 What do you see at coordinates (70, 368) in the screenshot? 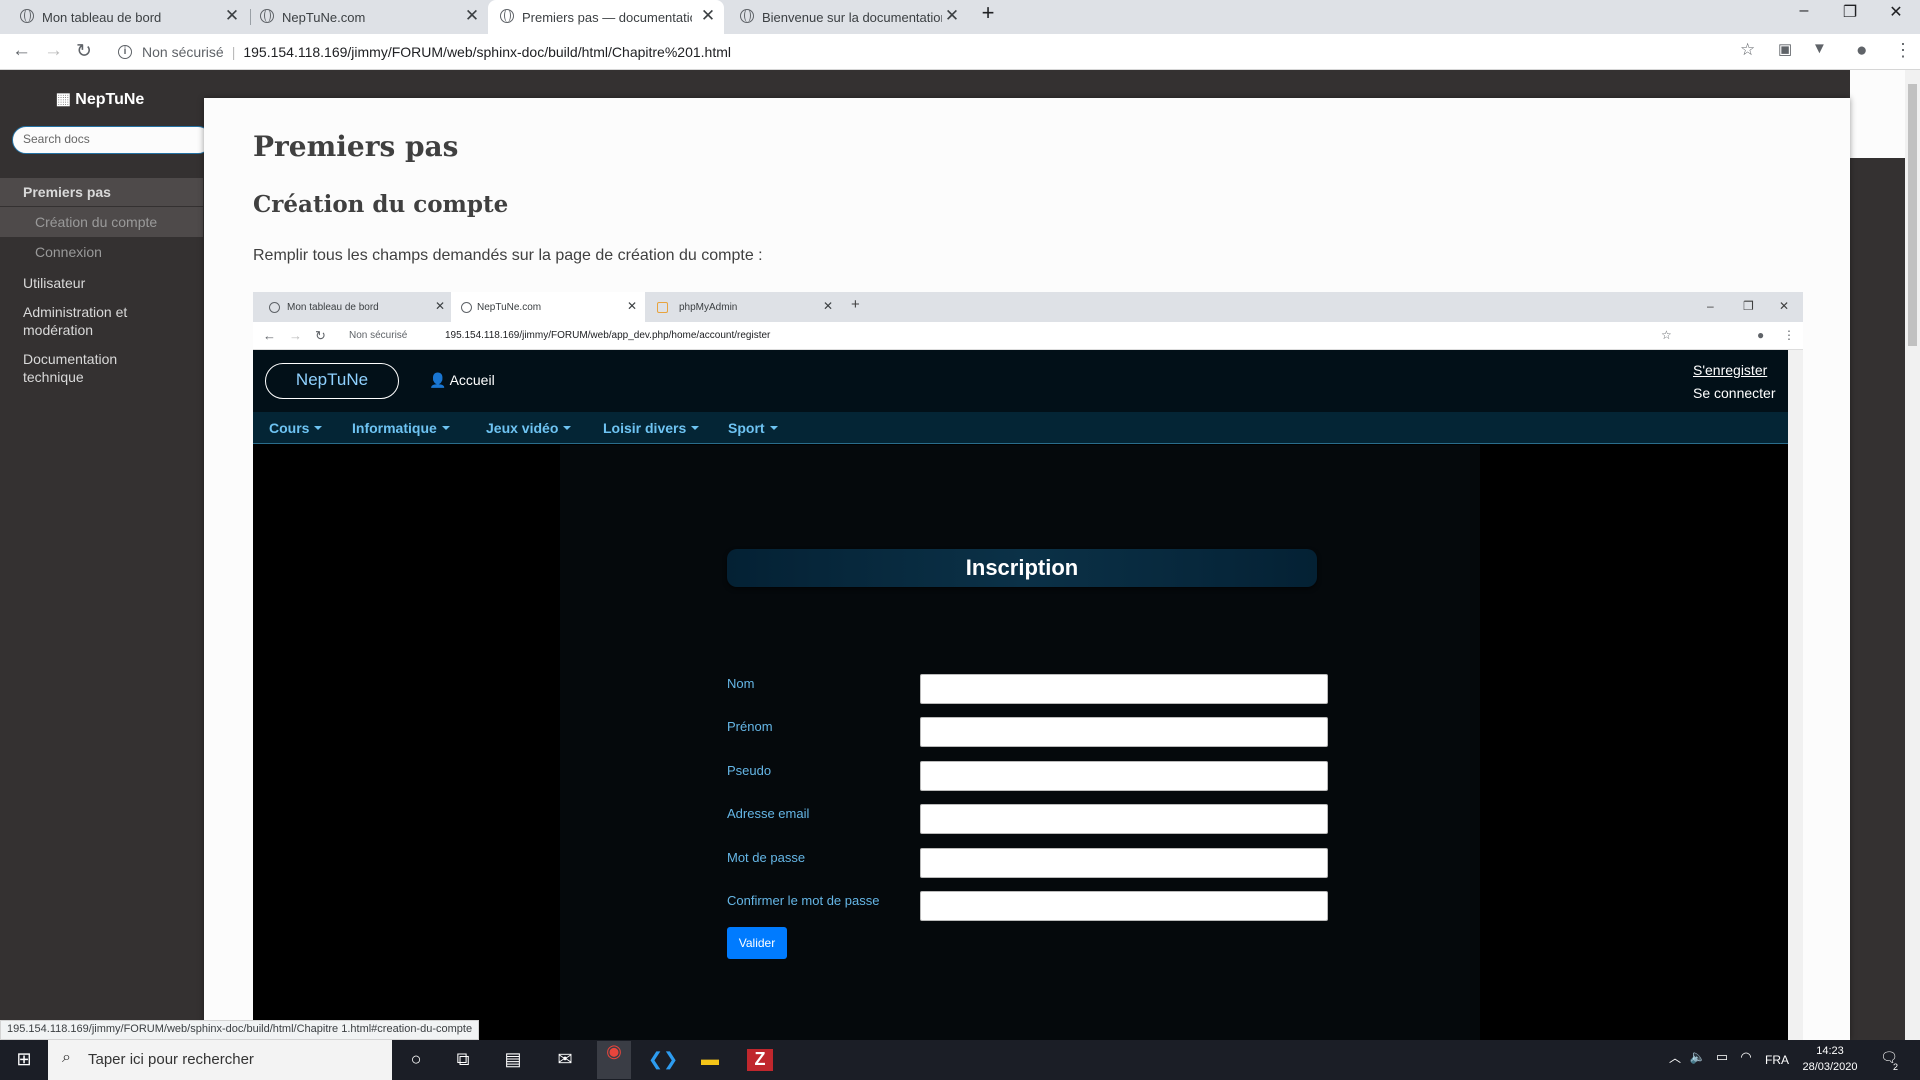
I see `sidebar-item-label: Documentation technique` at bounding box center [70, 368].